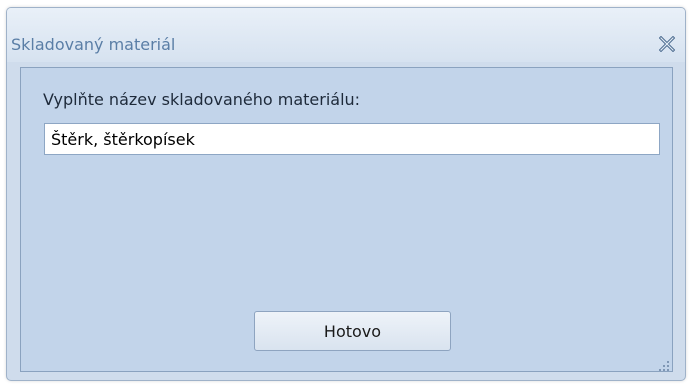  Describe the element at coordinates (346, 35) in the screenshot. I see `title-bar: Skladovaný materiál` at that location.